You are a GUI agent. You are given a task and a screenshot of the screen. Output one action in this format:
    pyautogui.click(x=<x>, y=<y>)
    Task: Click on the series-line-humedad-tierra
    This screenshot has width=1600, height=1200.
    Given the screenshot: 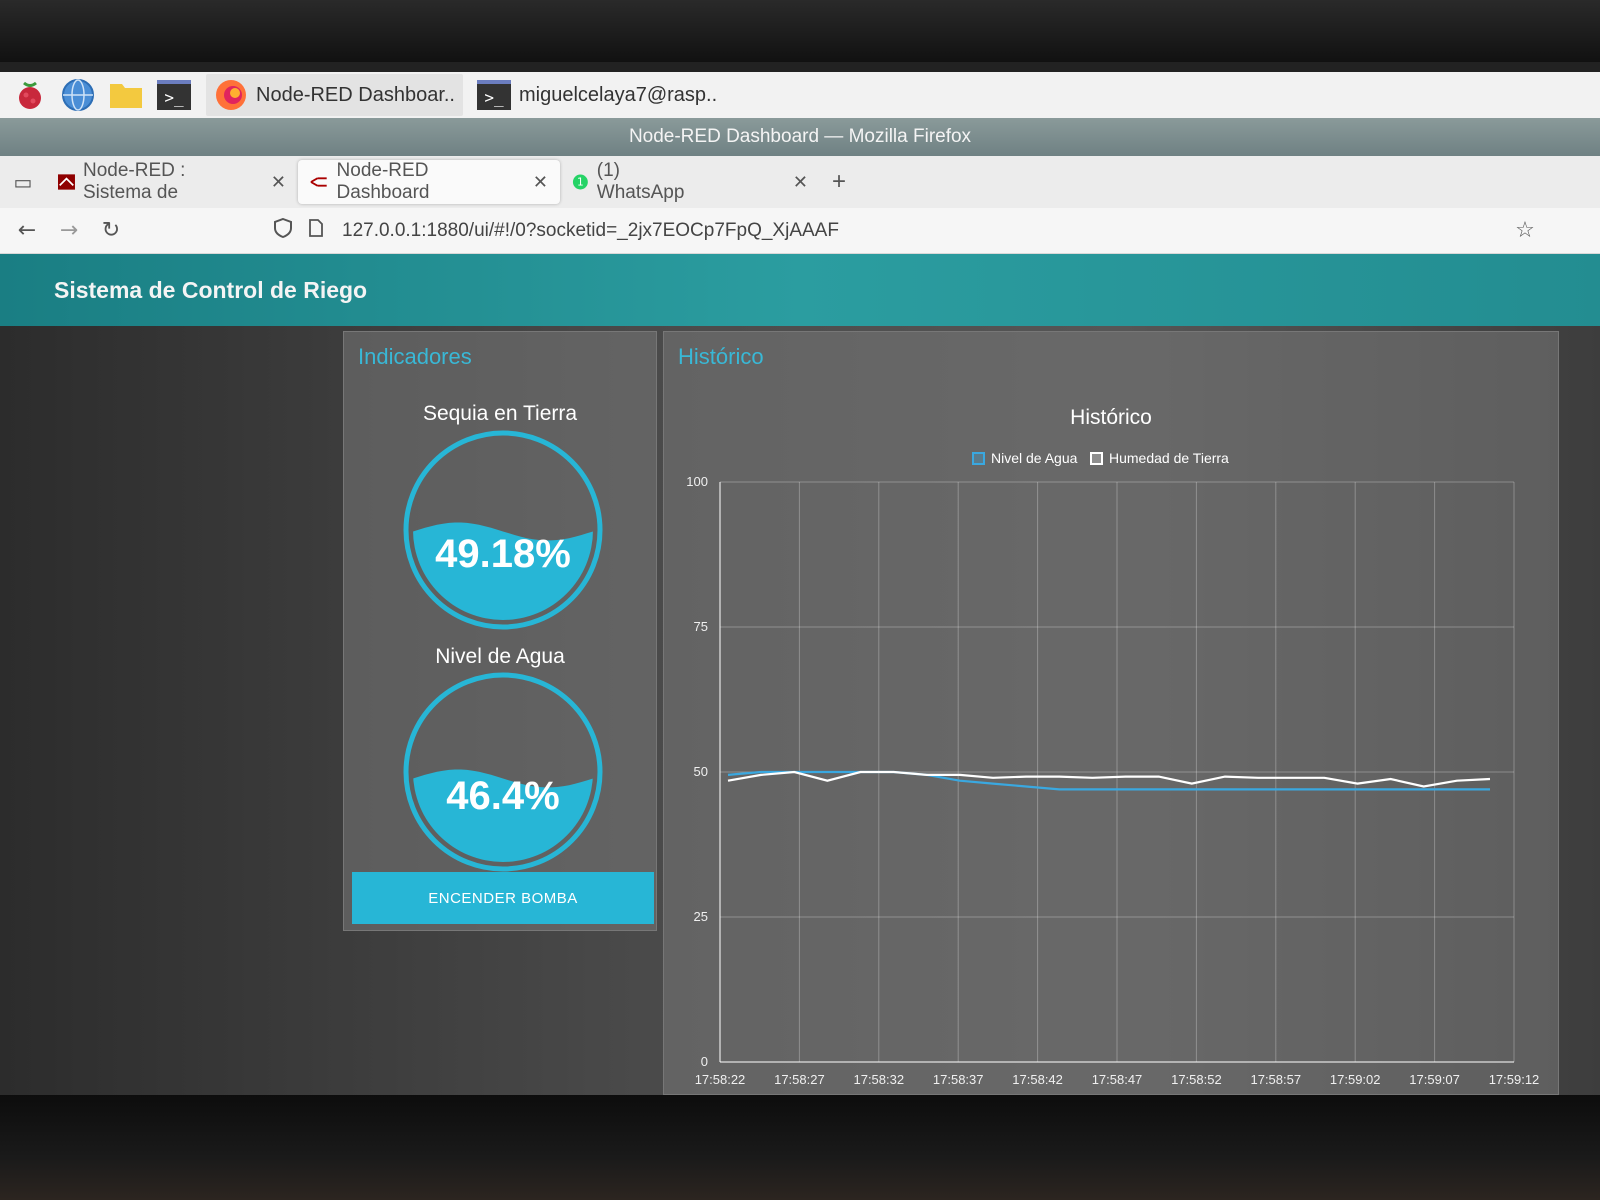 What is the action you would take?
    pyautogui.click(x=1109, y=779)
    